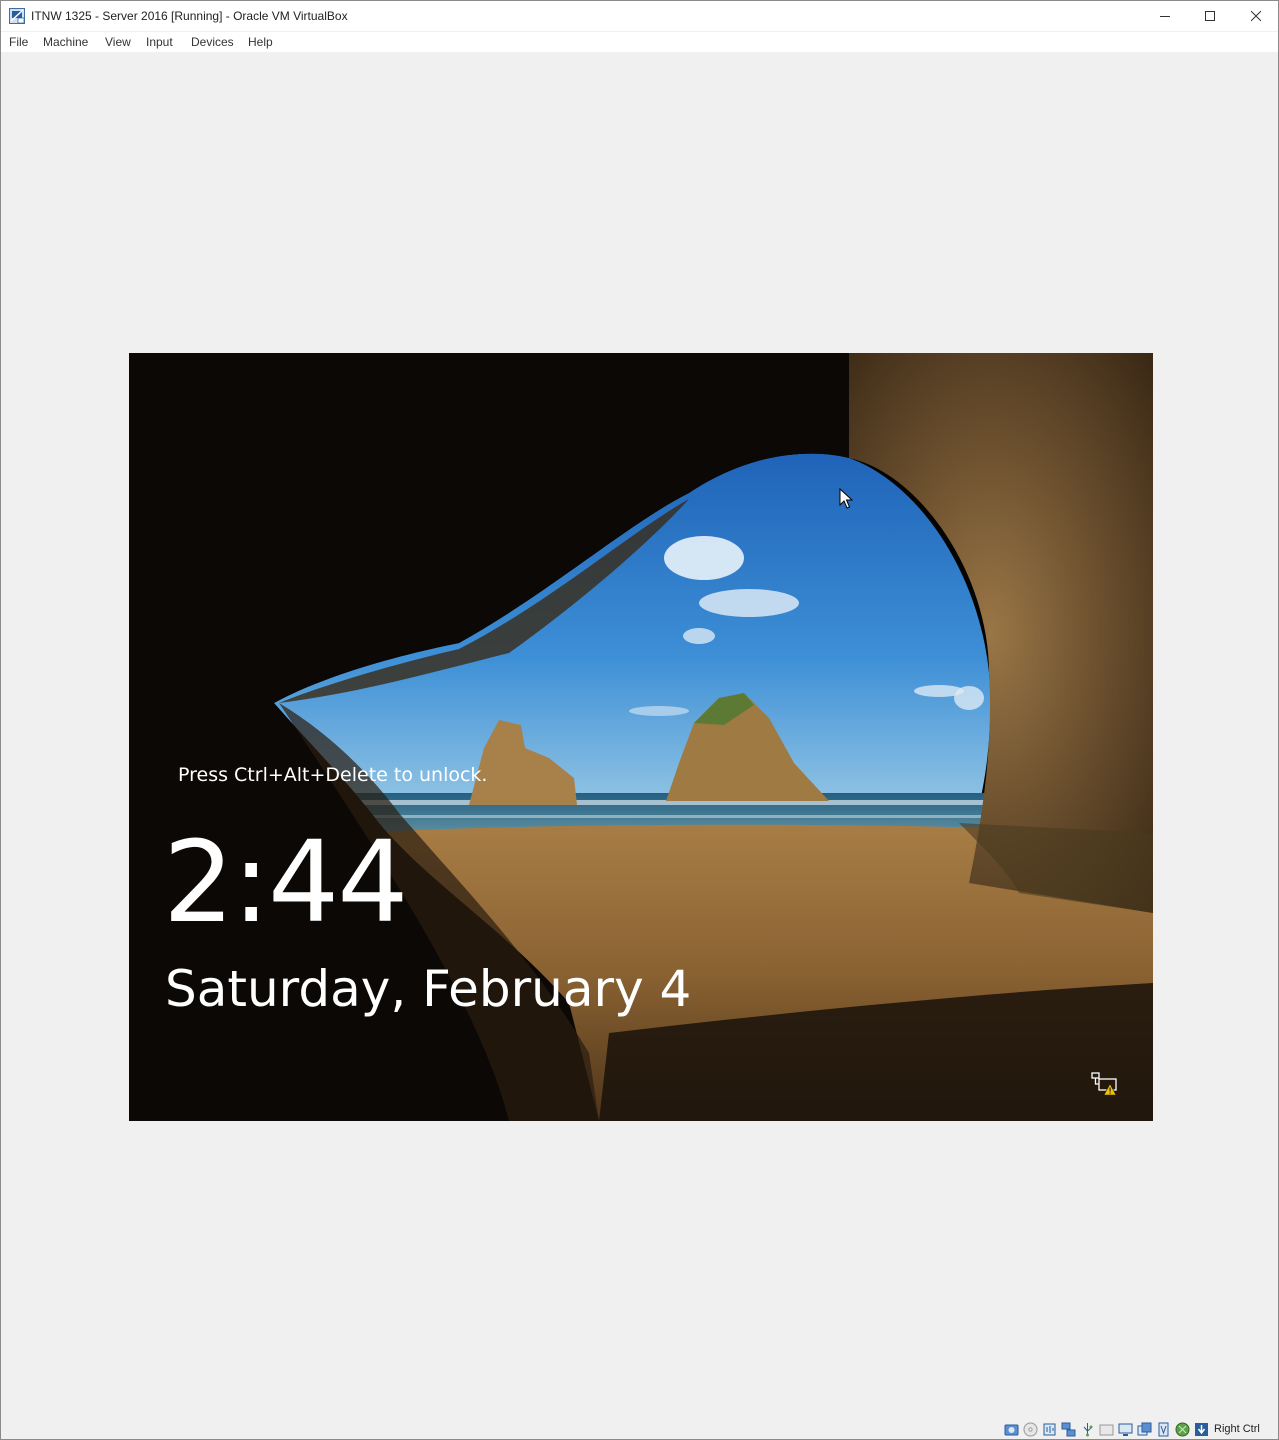 This screenshot has width=1279, height=1440. What do you see at coordinates (1106, 1429) in the screenshot?
I see `shared-folders-icon` at bounding box center [1106, 1429].